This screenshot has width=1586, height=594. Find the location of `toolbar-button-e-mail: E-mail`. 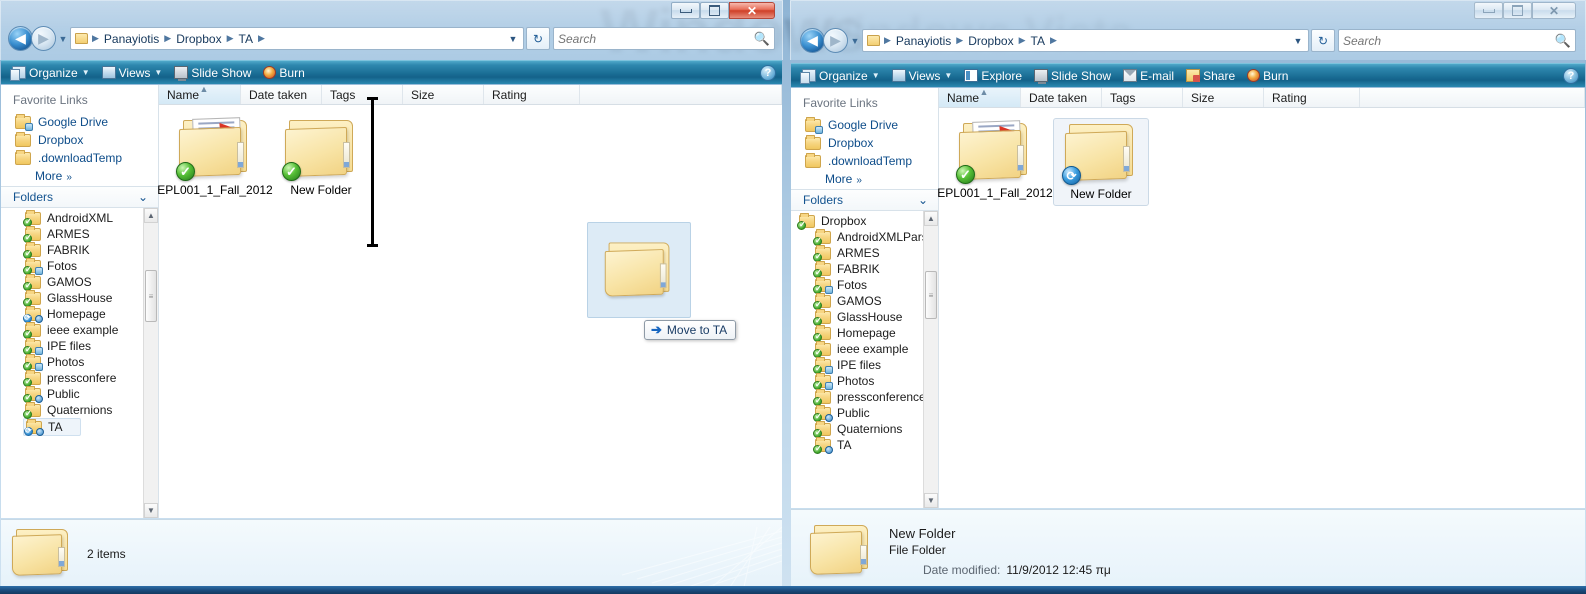

toolbar-button-e-mail: E-mail is located at coordinates (1148, 76).